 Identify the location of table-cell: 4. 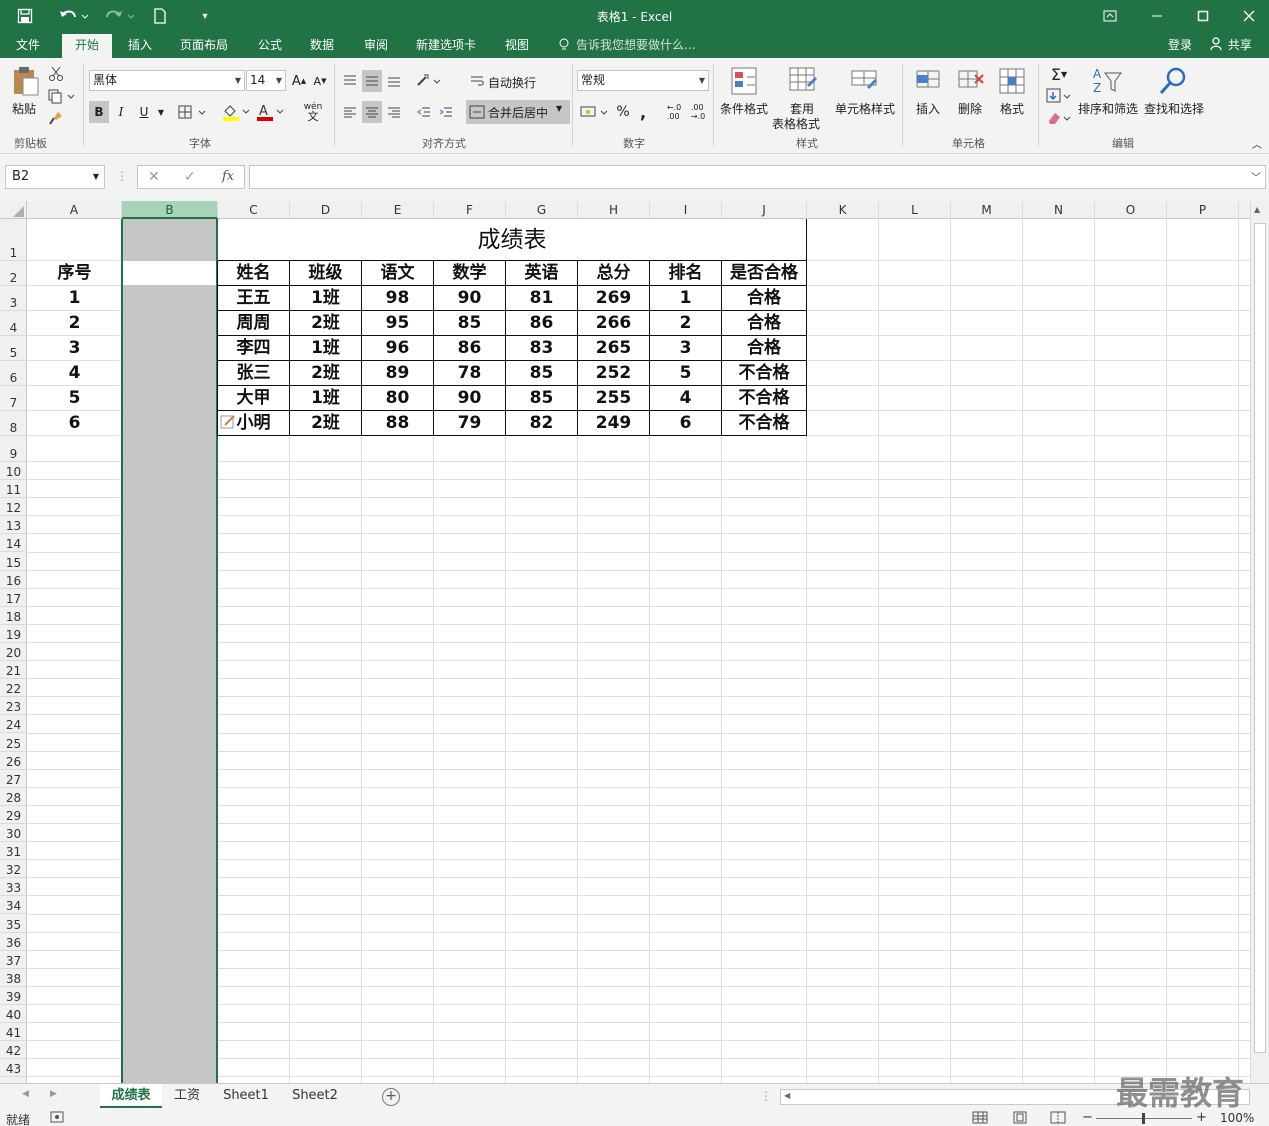
(686, 398).